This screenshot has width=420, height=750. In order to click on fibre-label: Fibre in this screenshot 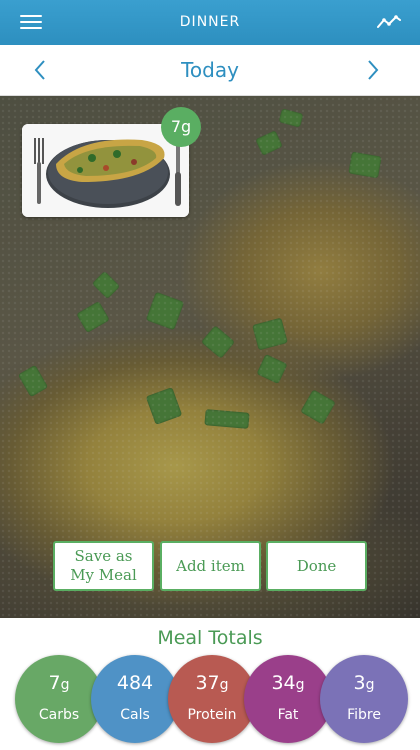, I will do `click(364, 715)`.